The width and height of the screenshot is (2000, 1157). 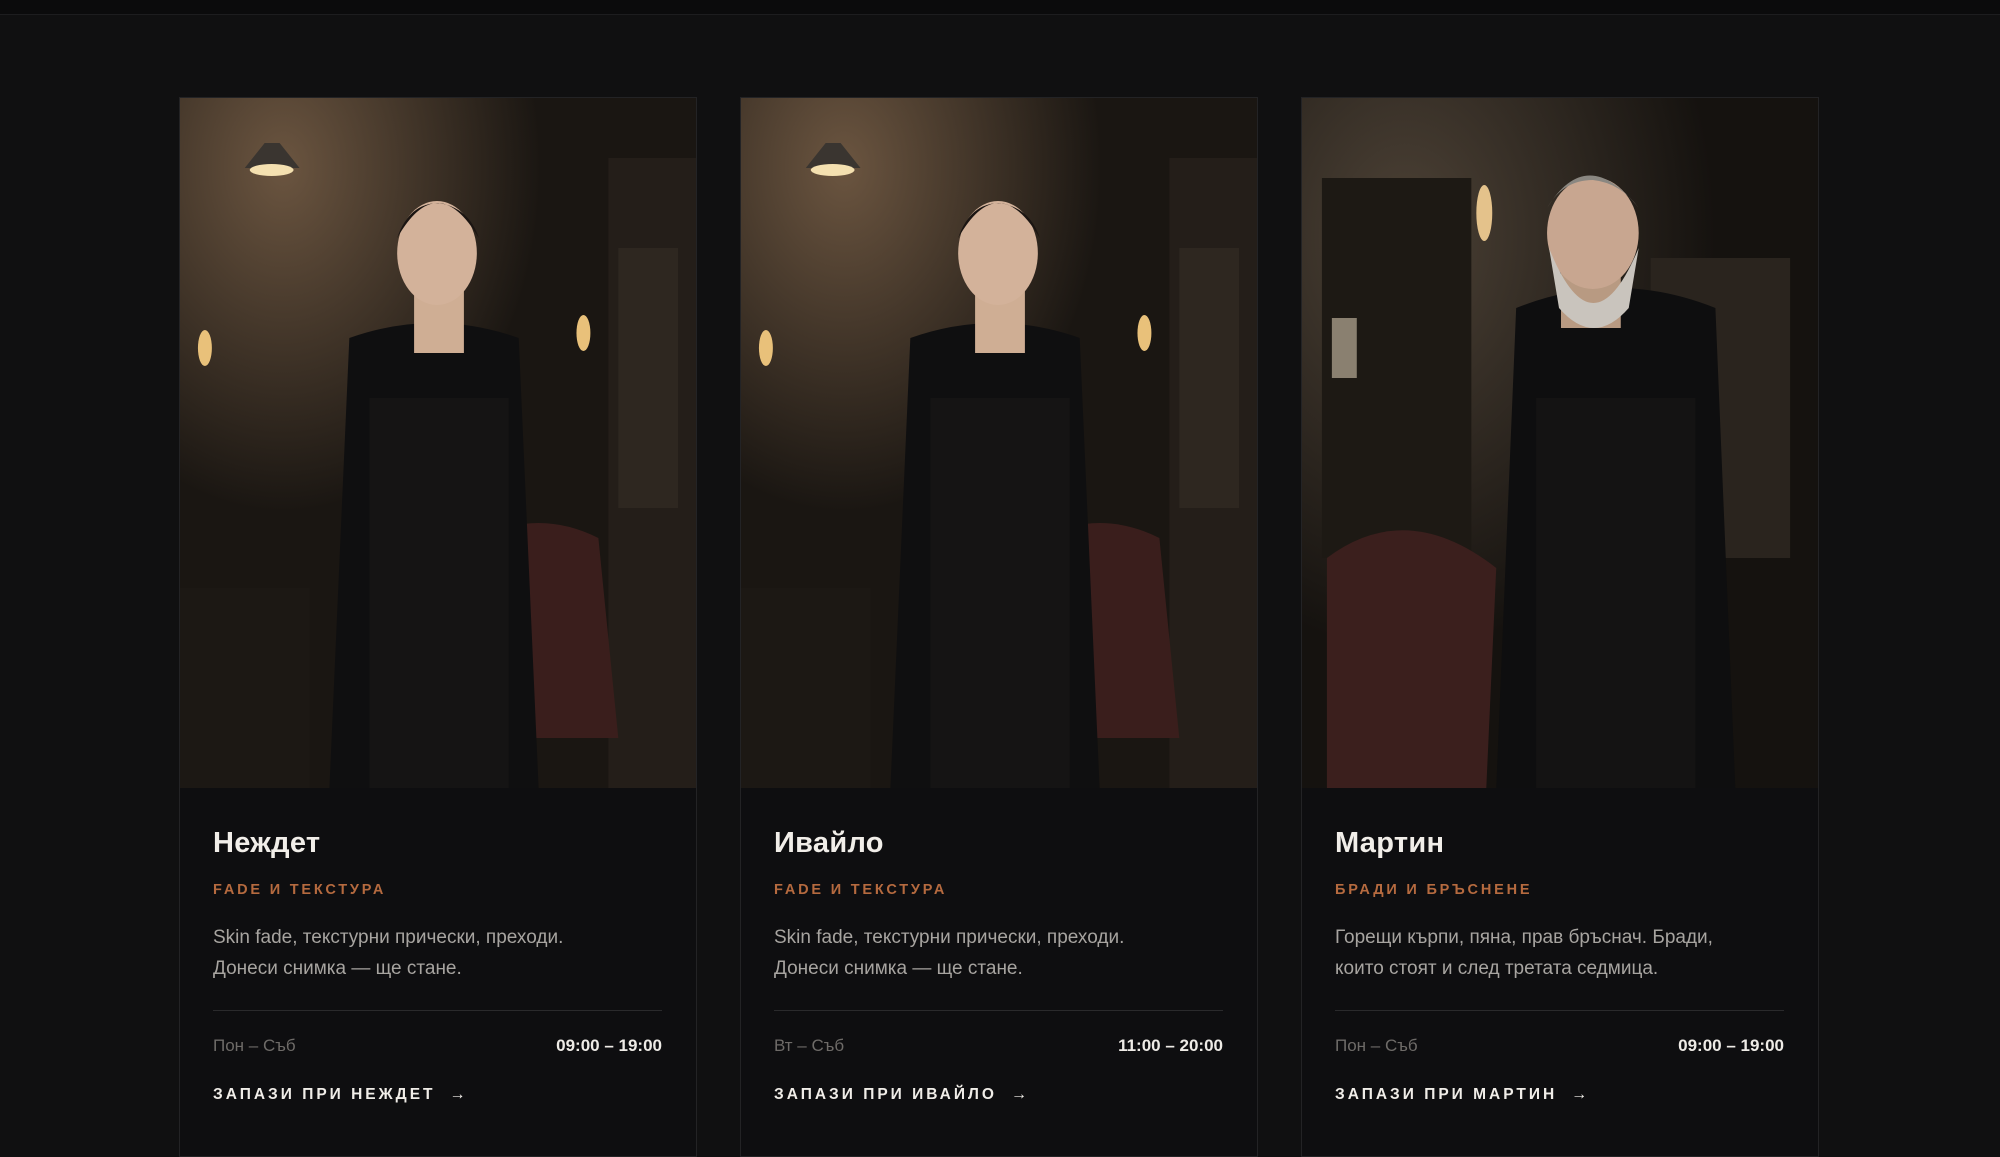 What do you see at coordinates (1497, 968) in the screenshot?
I see `description-line: които стоят и след третата седмица.` at bounding box center [1497, 968].